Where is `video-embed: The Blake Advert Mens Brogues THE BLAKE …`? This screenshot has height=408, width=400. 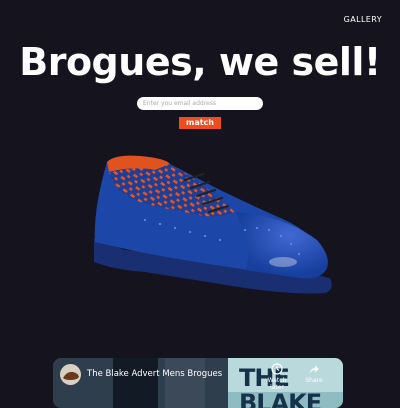 video-embed: The Blake Advert Mens Brogues THE BLAKE … is located at coordinates (198, 383).